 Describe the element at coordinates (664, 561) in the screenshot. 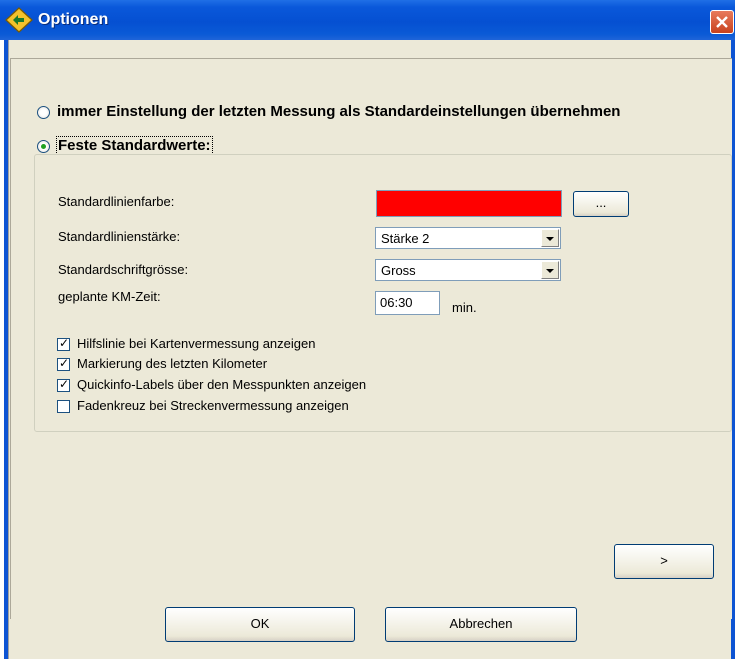

I see `next-button: >` at that location.